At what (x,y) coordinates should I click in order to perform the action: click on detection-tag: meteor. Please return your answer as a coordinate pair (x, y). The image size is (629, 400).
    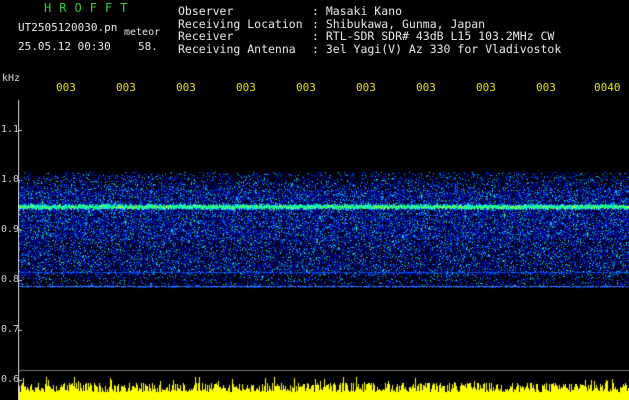
    Looking at the image, I should click on (142, 32).